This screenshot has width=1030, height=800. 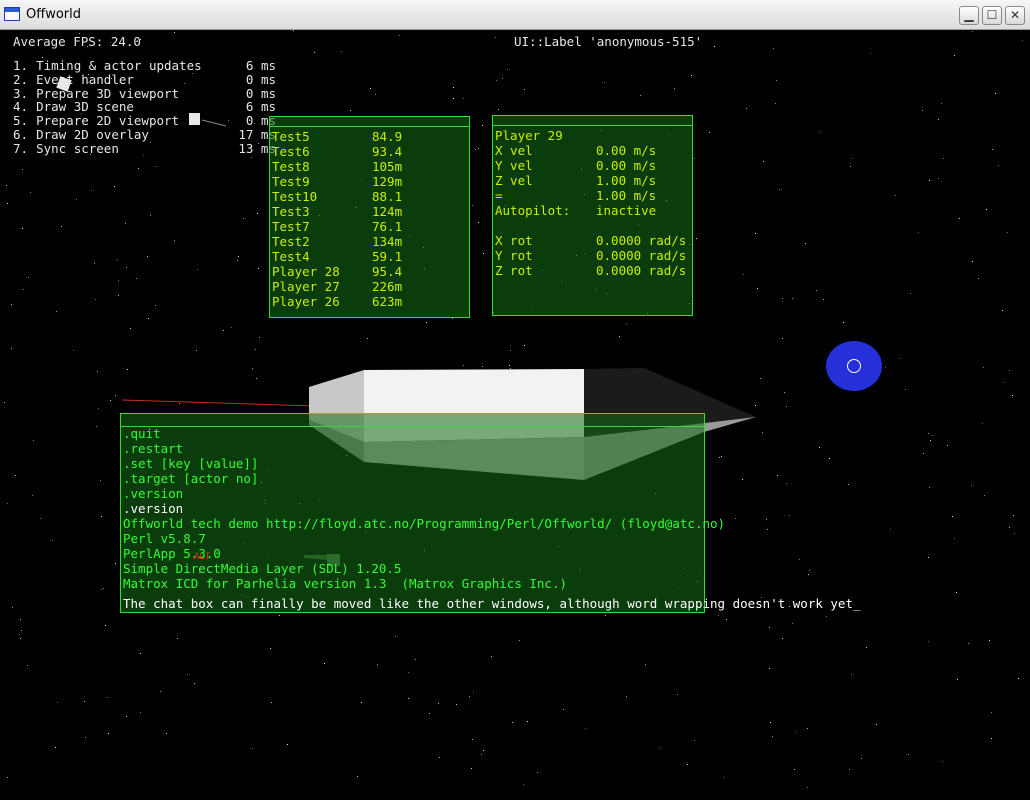 I want to click on minimize-button: ▁, so click(x=969, y=15).